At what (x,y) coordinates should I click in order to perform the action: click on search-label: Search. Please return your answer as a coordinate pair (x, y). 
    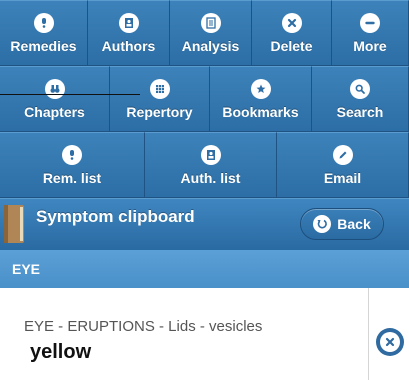
    Looking at the image, I should click on (360, 111).